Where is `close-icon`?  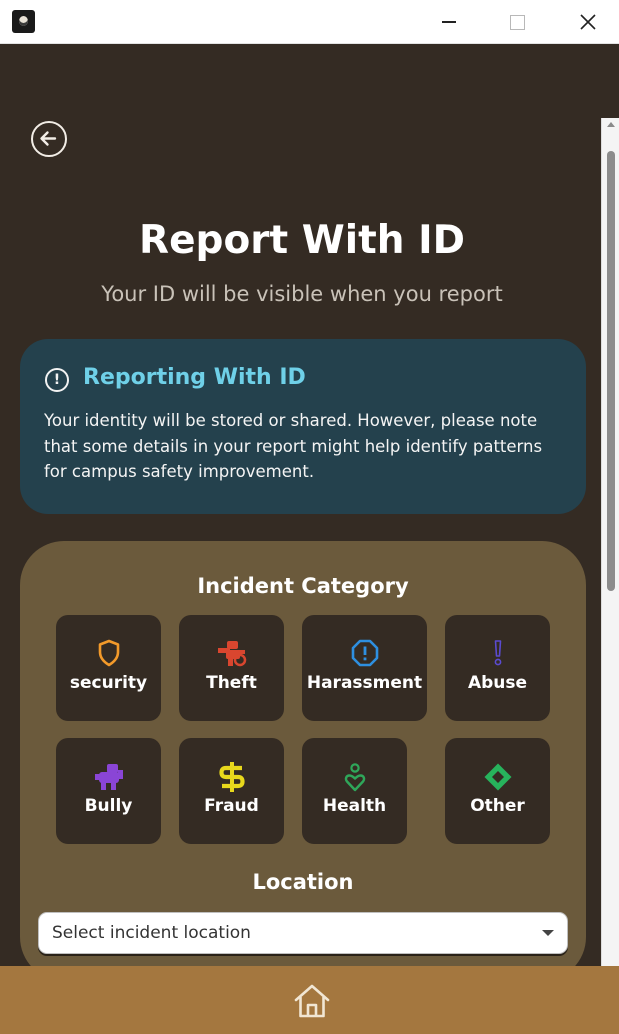
close-icon is located at coordinates (588, 22).